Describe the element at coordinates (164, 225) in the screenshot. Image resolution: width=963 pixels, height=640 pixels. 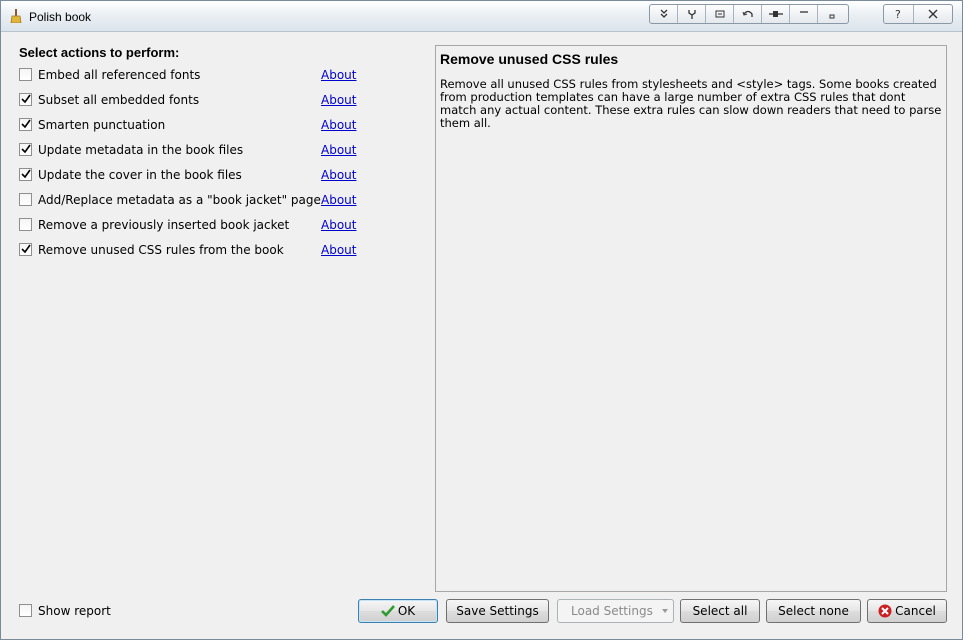
I see `action-label: Remove a previously inserted book jacket` at that location.